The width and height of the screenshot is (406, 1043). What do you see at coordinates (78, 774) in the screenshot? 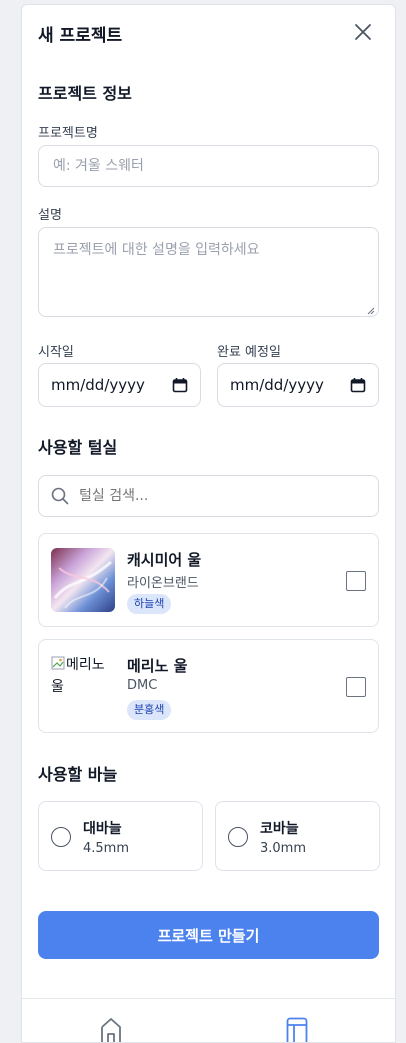
I see `needles-heading: 사용할 바늘` at bounding box center [78, 774].